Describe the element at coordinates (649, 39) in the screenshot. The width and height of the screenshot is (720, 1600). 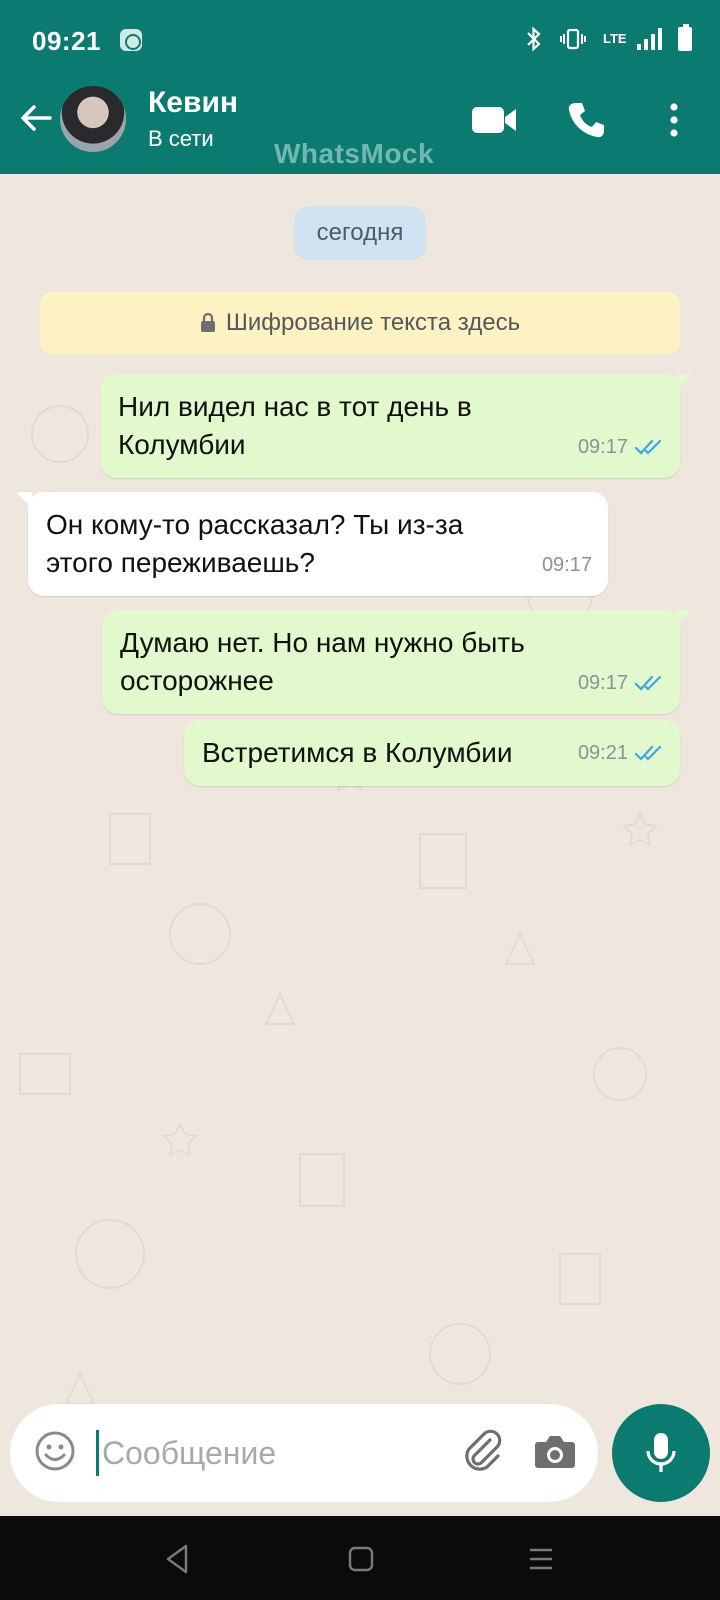
I see `signal-icon` at that location.